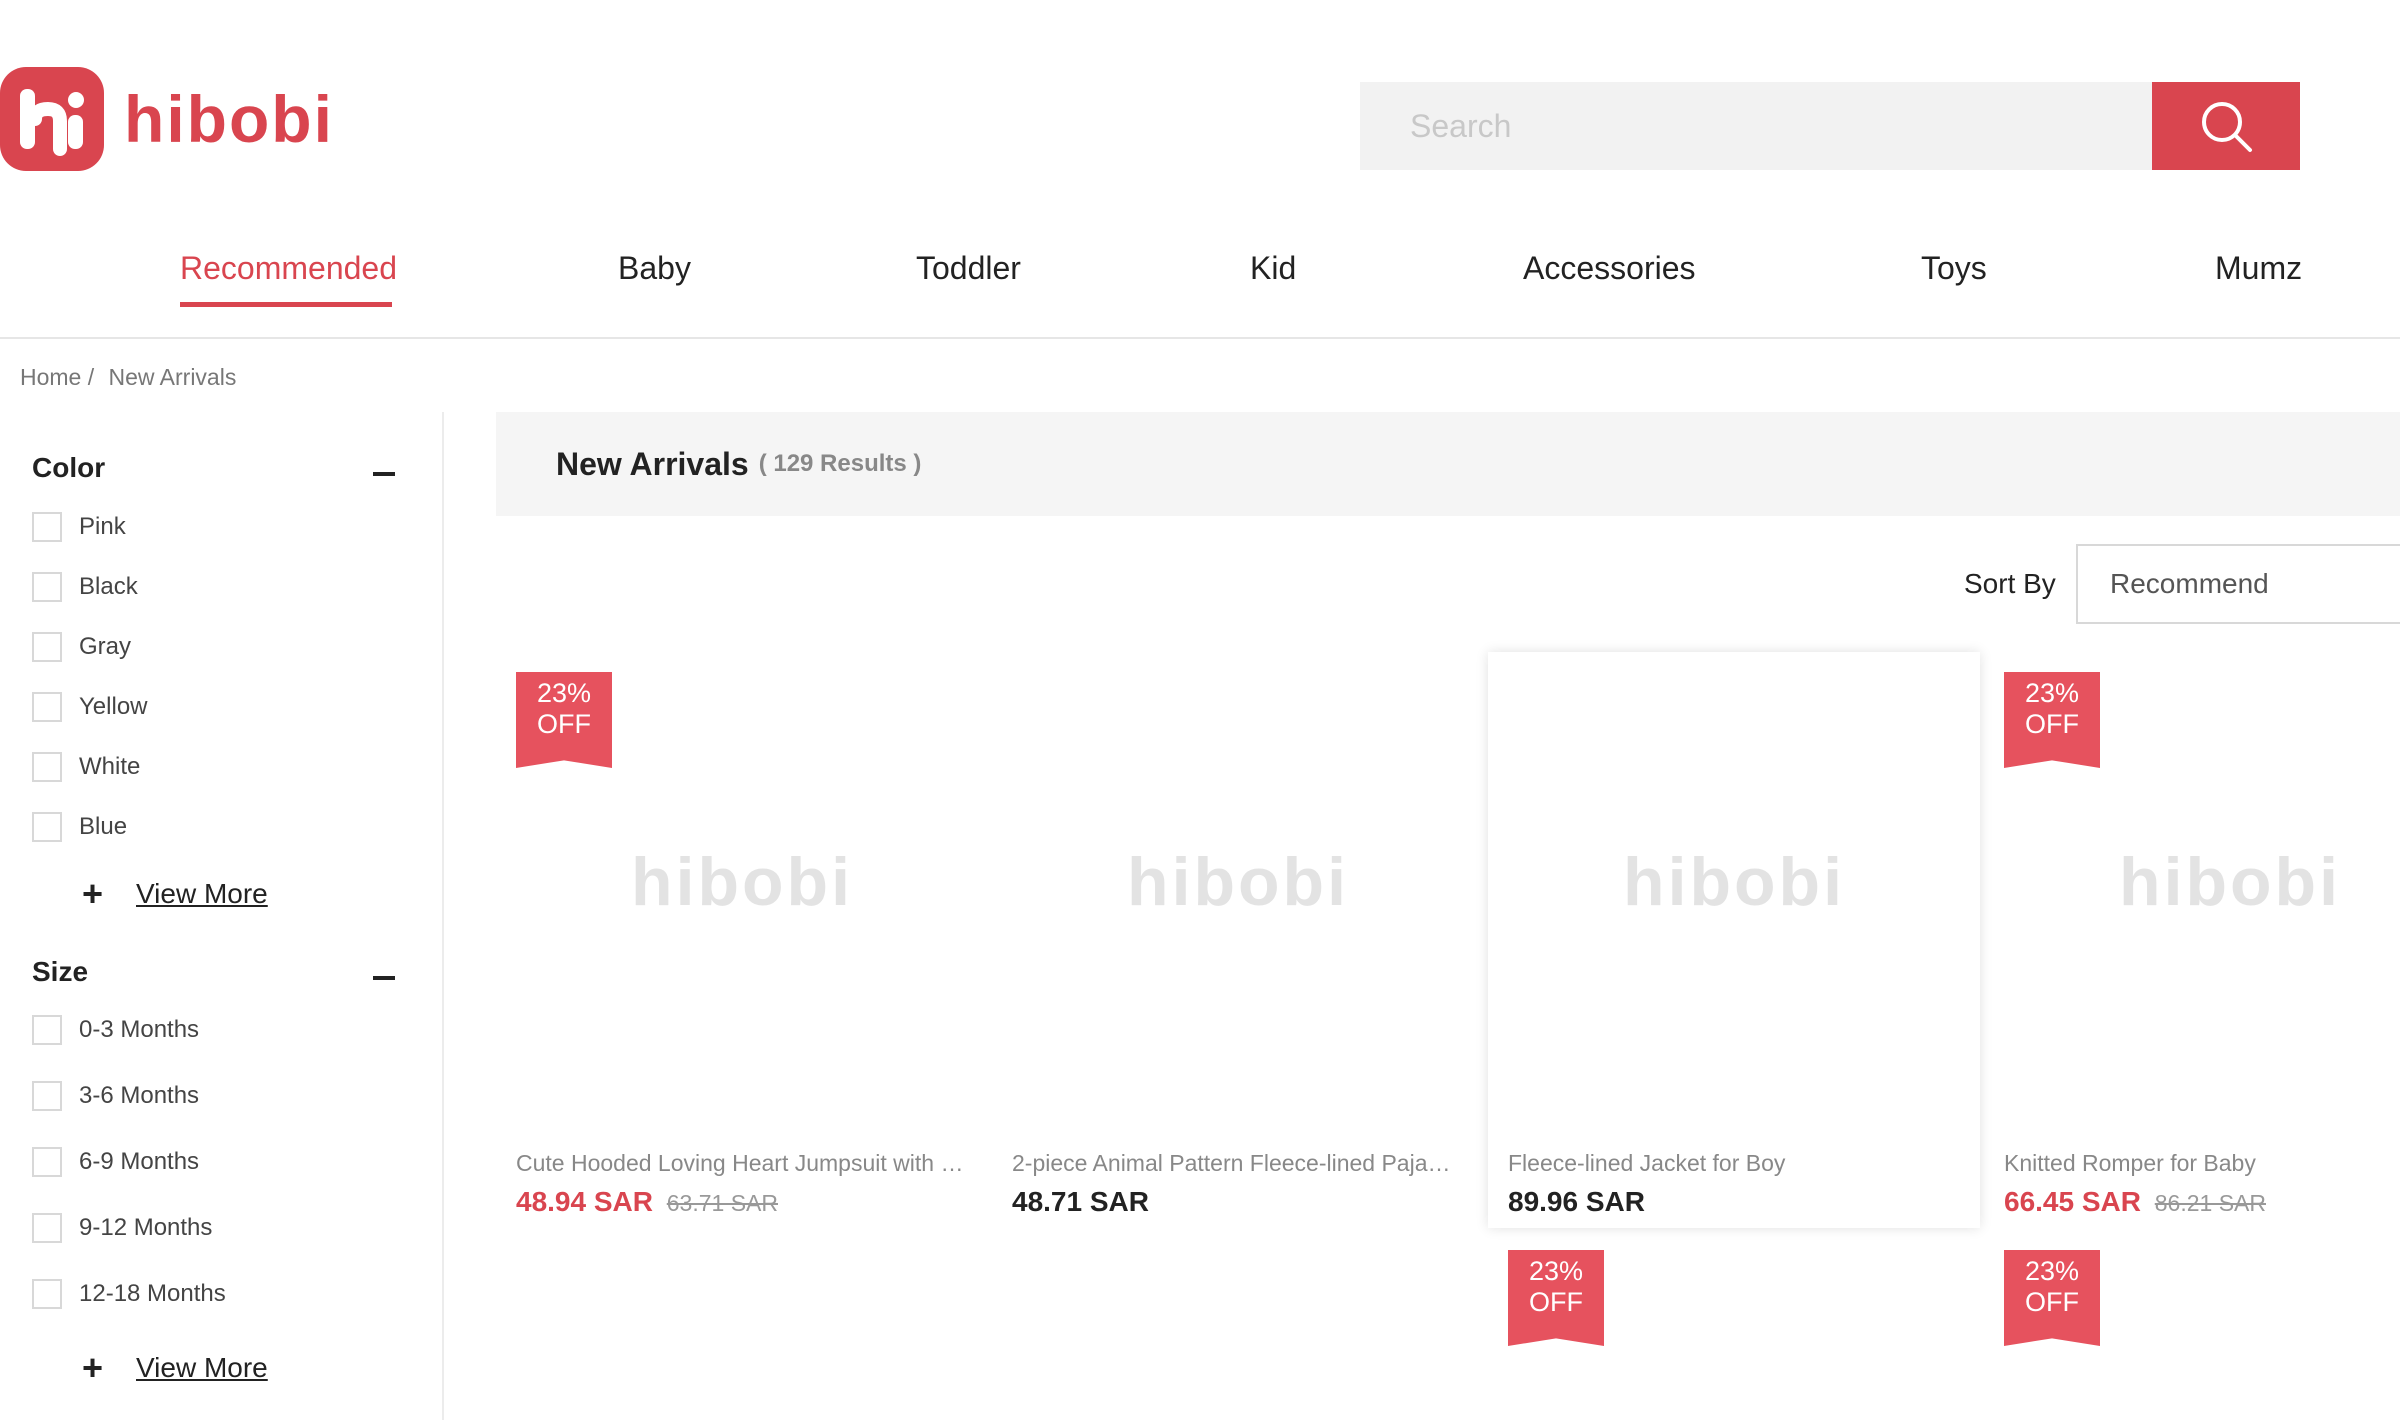  What do you see at coordinates (584, 1201) in the screenshot?
I see `sale-price: 48.94 SAR` at bounding box center [584, 1201].